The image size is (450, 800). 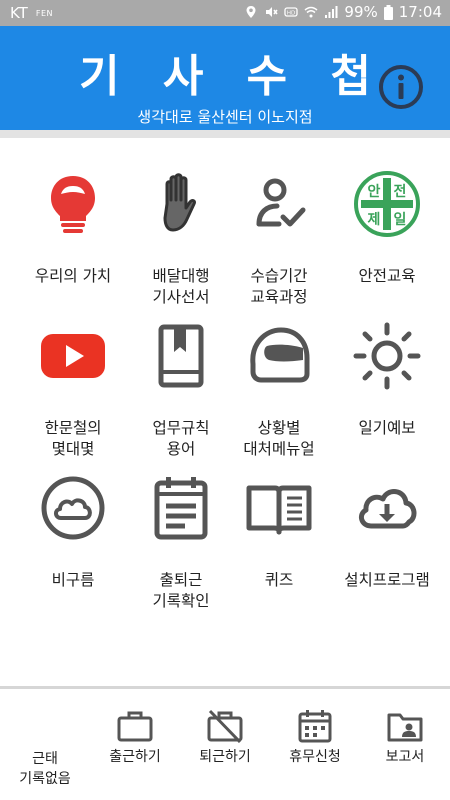 I want to click on clock-out-button: 퇴근하기, so click(x=225, y=744).